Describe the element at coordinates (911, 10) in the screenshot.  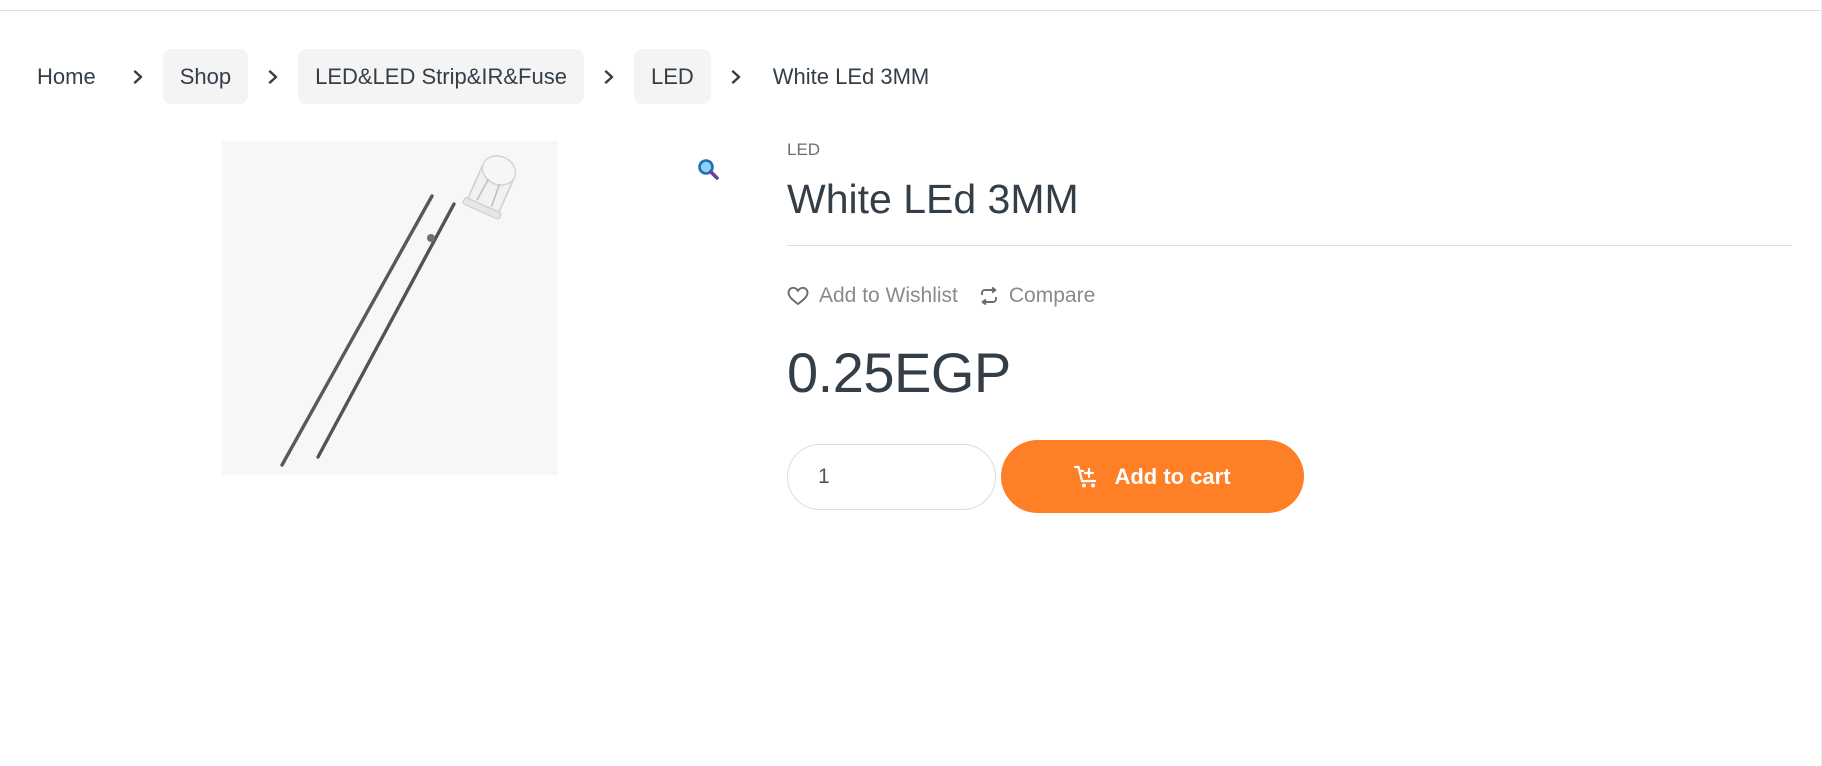
I see `header-divider` at that location.